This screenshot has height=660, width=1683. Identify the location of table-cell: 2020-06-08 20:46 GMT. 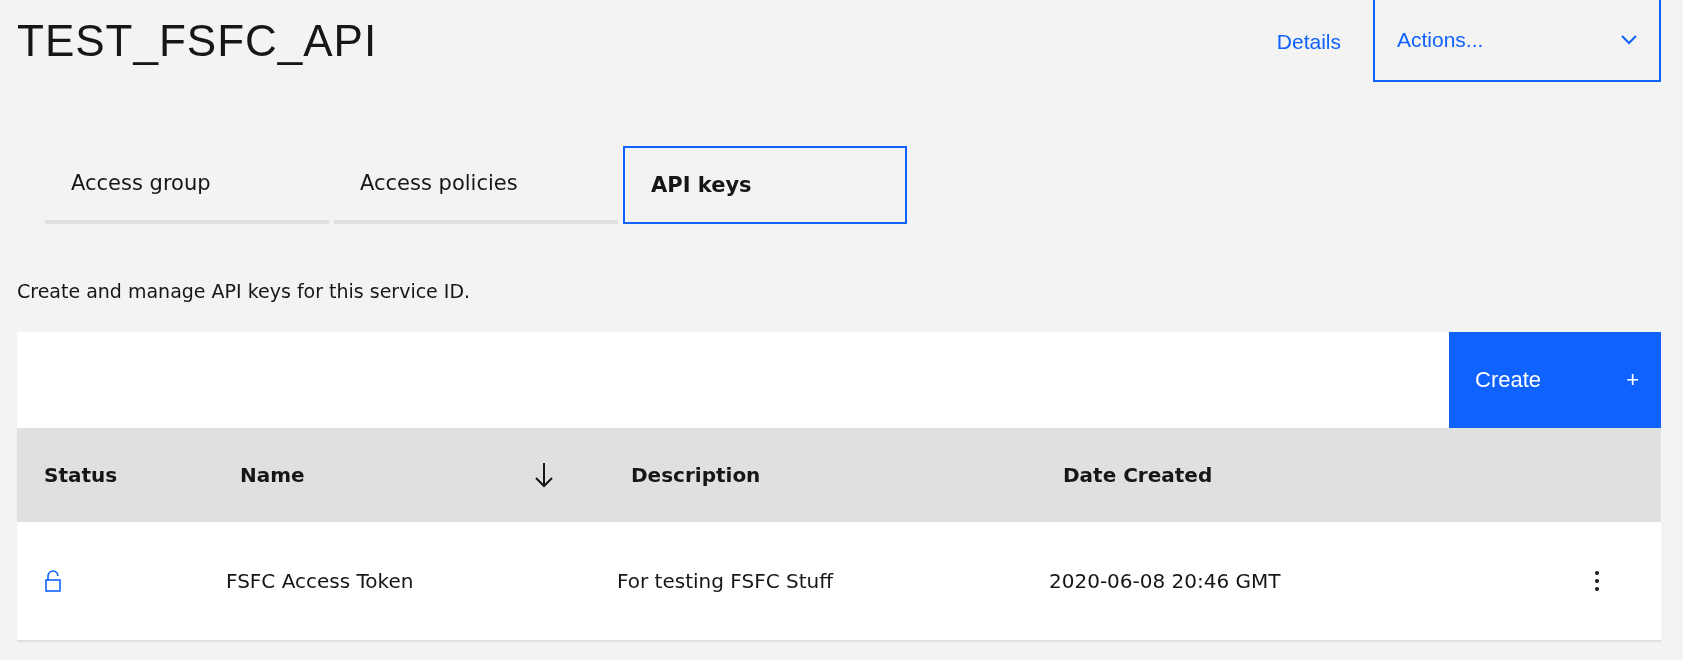
(1165, 581).